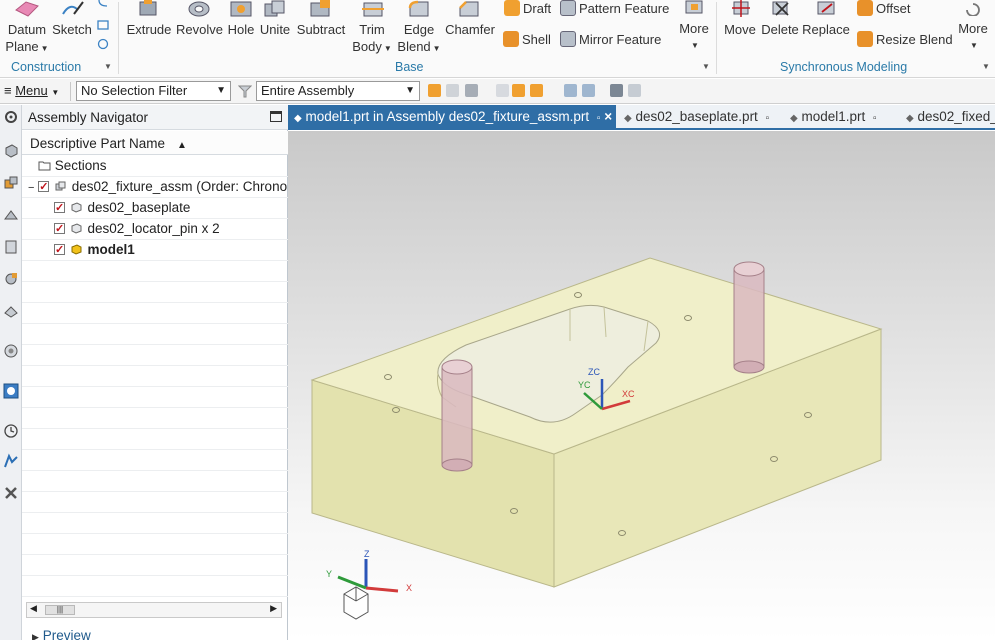  What do you see at coordinates (749, 317) in the screenshot?
I see `locator-pin-right` at bounding box center [749, 317].